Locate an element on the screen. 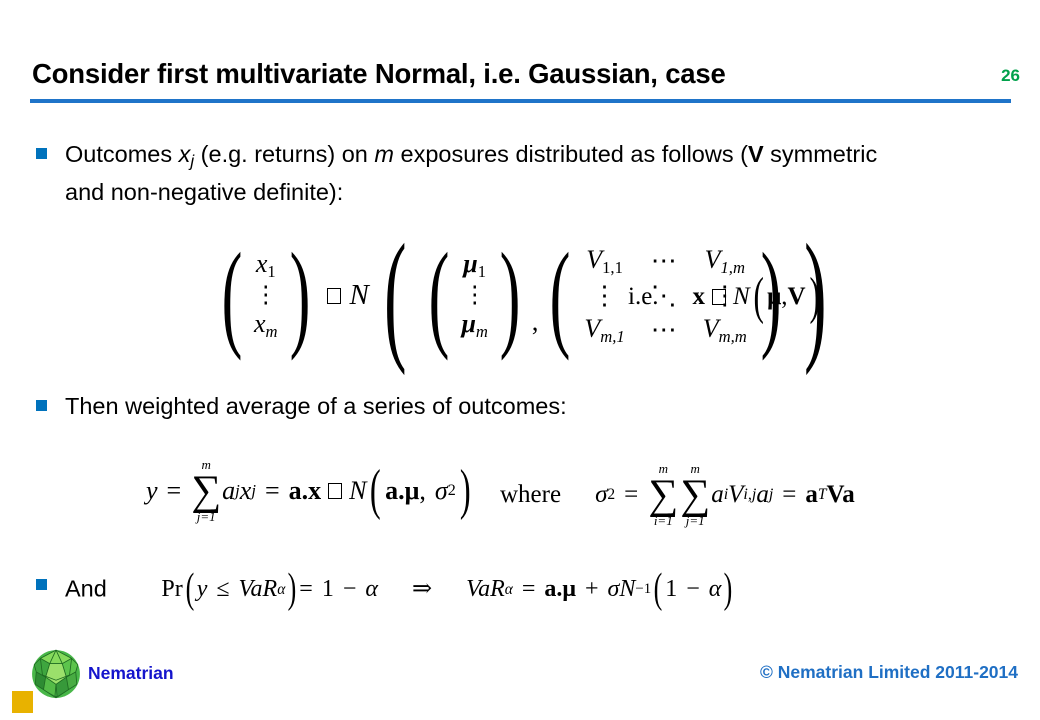 The height and width of the screenshot is (720, 1040). normal-distribution-symbol: N is located at coordinates (359, 295).